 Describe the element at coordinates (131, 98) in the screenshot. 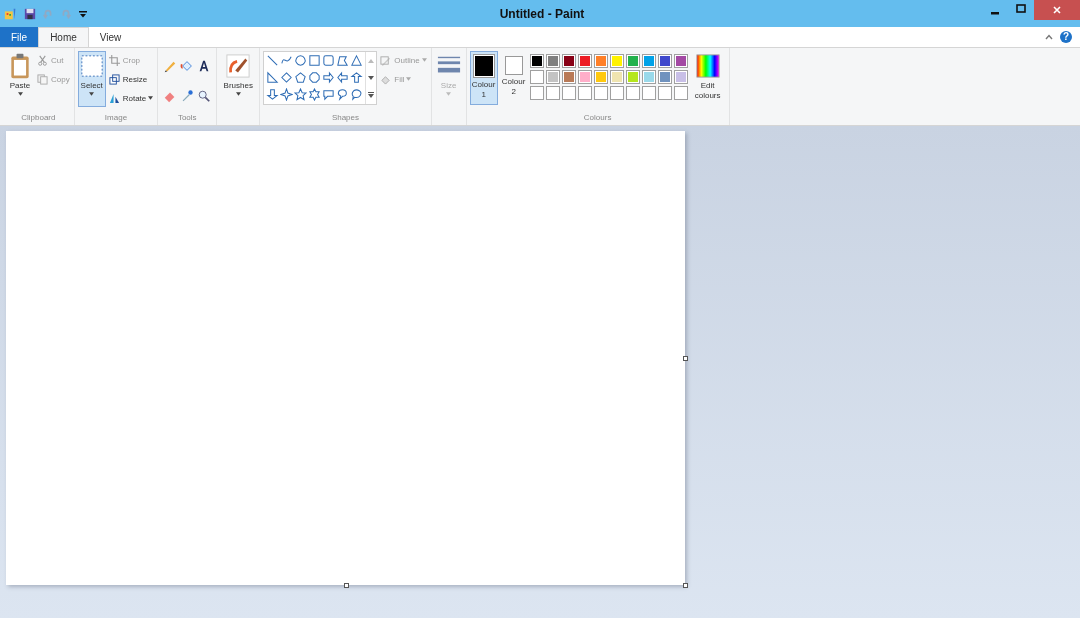

I see `rotate-button: Rotate` at that location.